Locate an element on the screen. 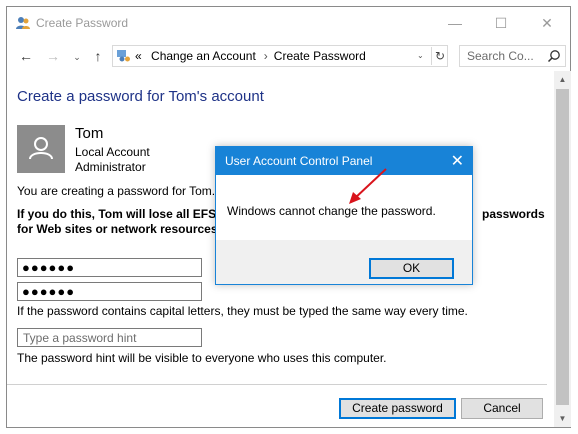 This screenshot has height=434, width=578. cancel-button: Cancel is located at coordinates (502, 408).